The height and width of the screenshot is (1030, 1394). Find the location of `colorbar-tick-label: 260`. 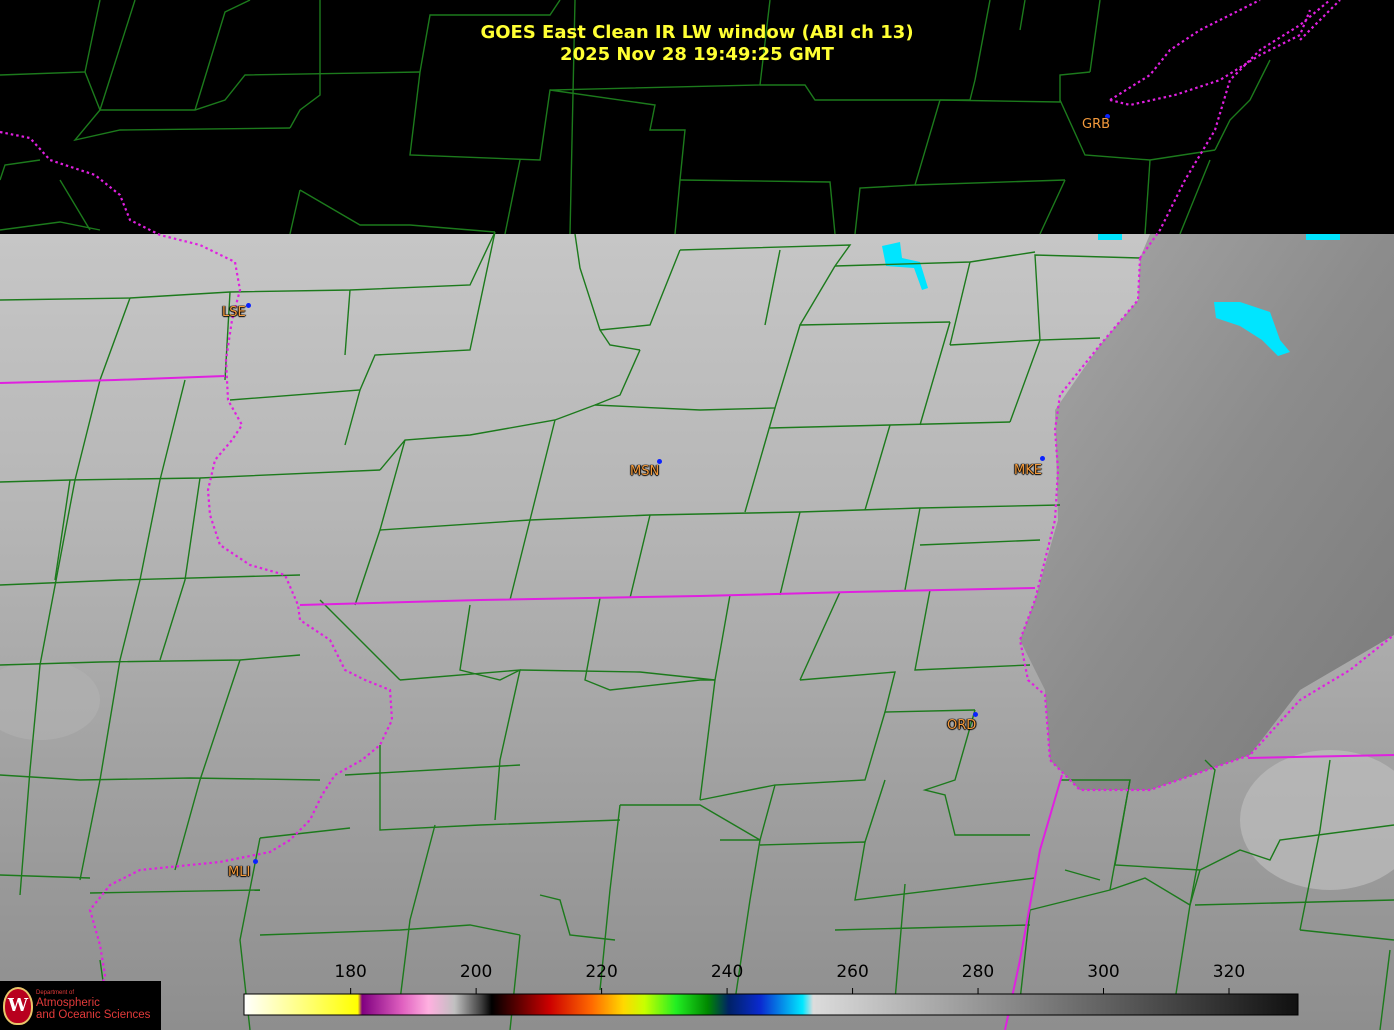

colorbar-tick-label: 260 is located at coordinates (852, 972).